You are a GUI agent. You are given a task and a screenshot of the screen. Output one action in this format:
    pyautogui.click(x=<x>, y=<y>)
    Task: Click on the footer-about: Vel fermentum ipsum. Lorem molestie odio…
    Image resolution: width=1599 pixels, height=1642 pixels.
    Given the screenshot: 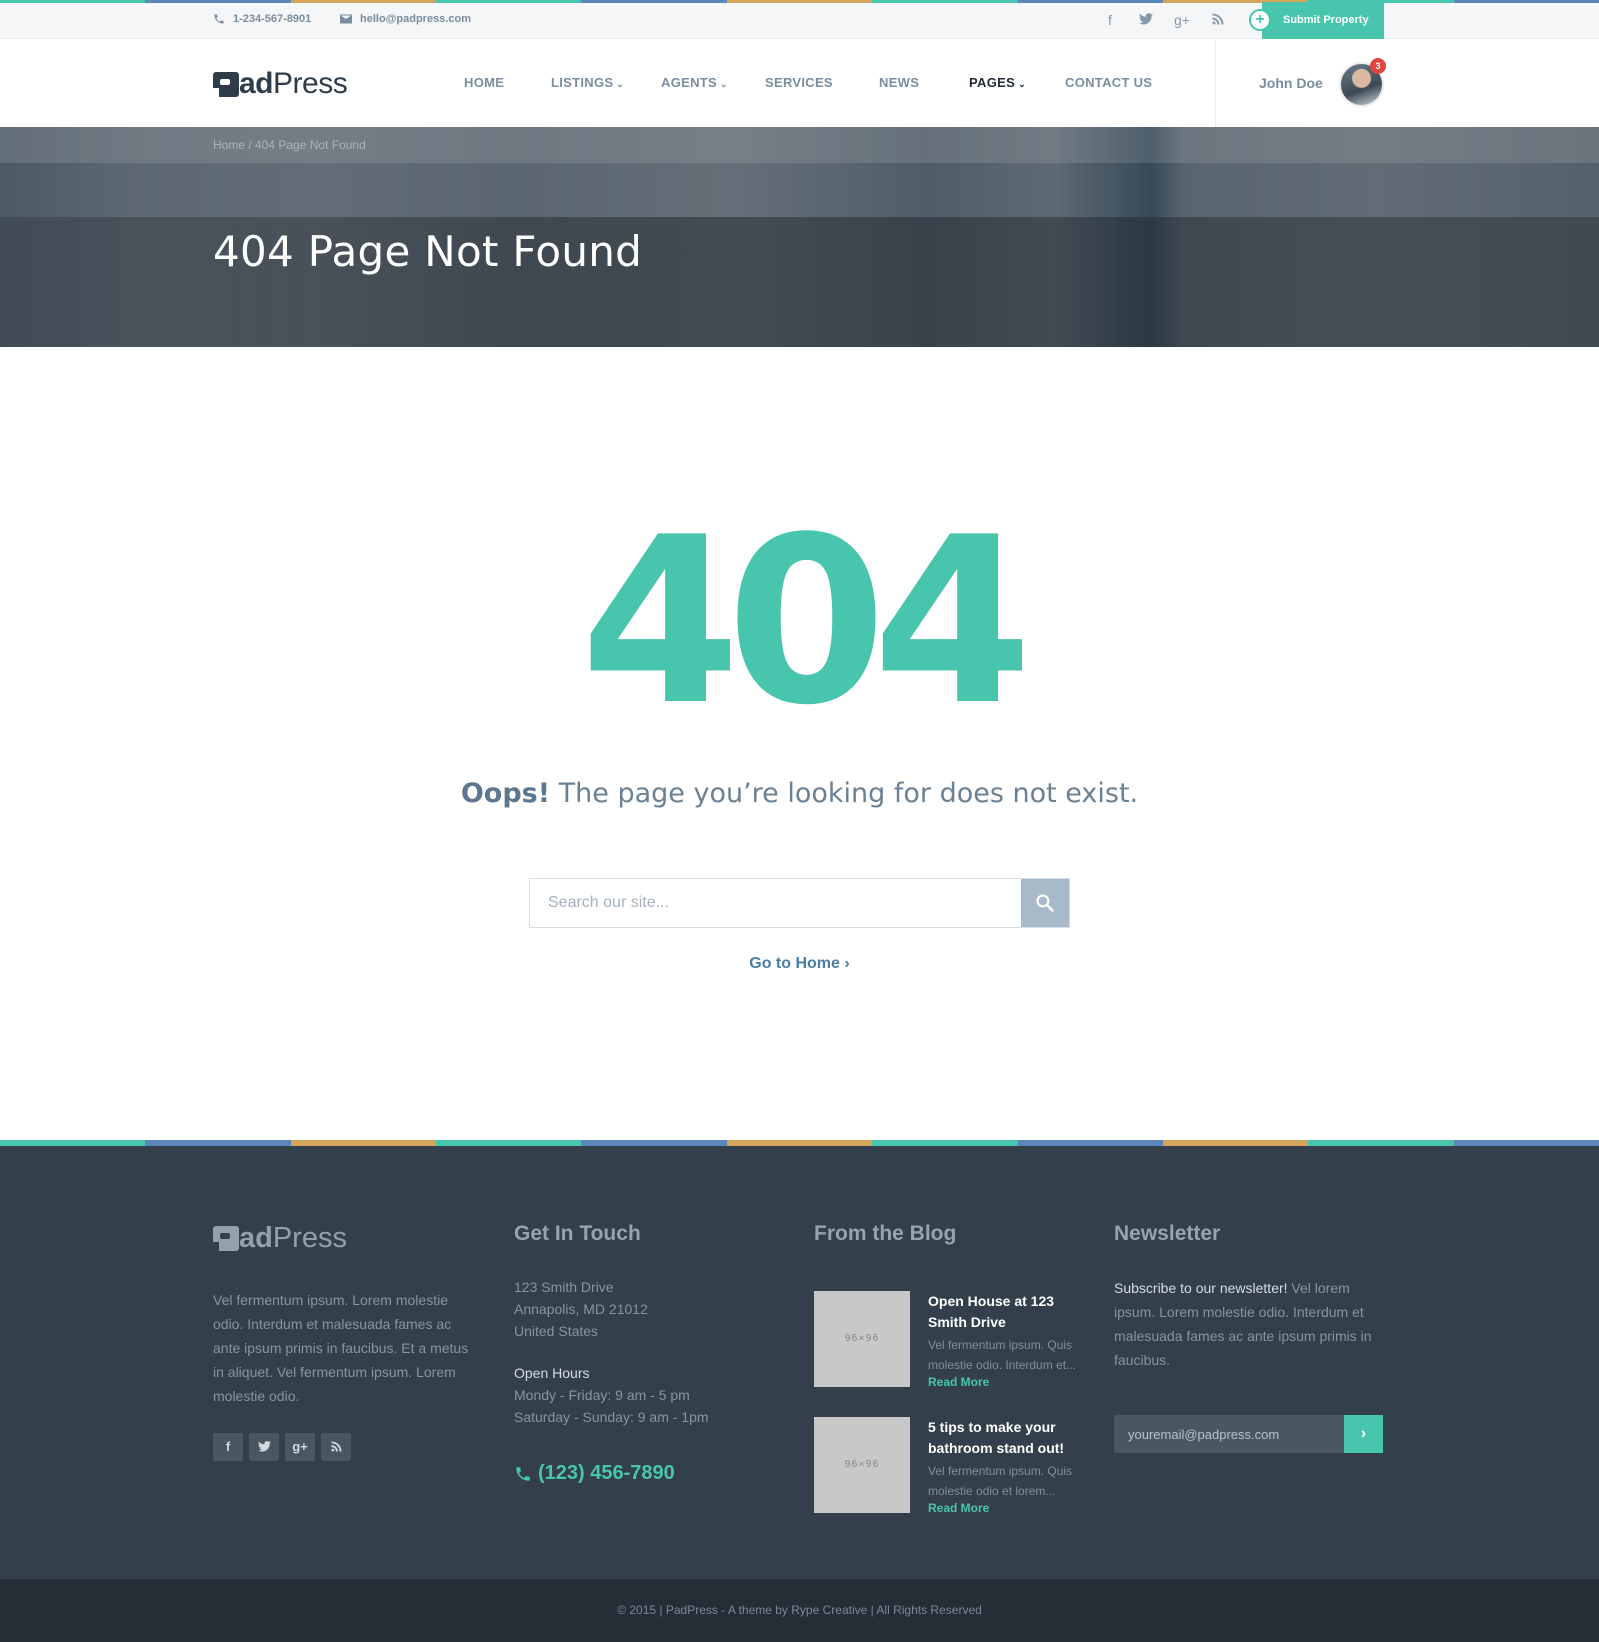 What is the action you would take?
    pyautogui.click(x=341, y=1348)
    